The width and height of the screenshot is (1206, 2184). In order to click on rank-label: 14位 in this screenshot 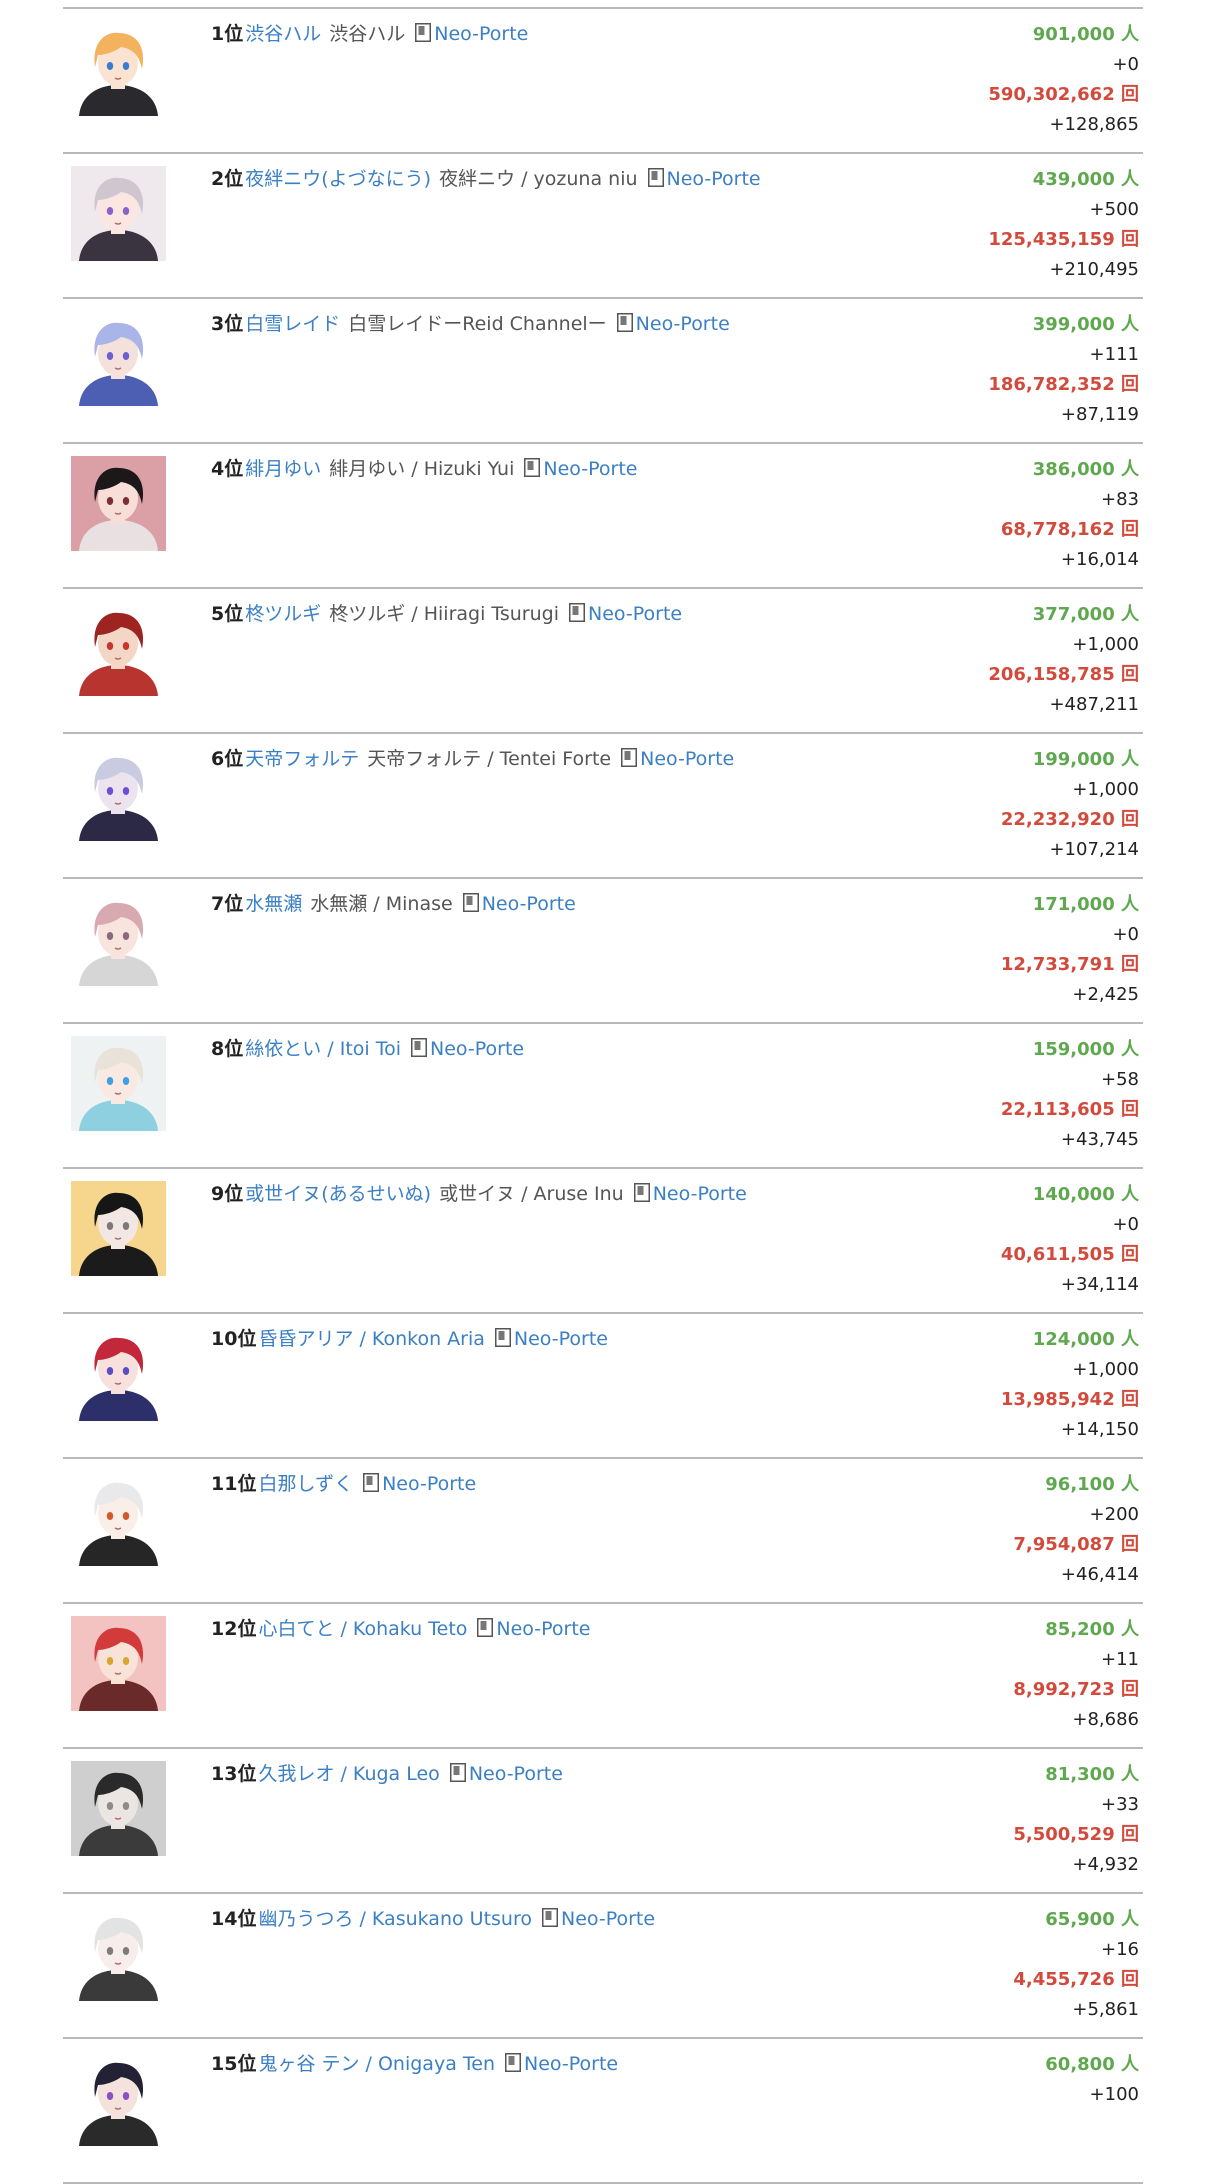, I will do `click(234, 1919)`.